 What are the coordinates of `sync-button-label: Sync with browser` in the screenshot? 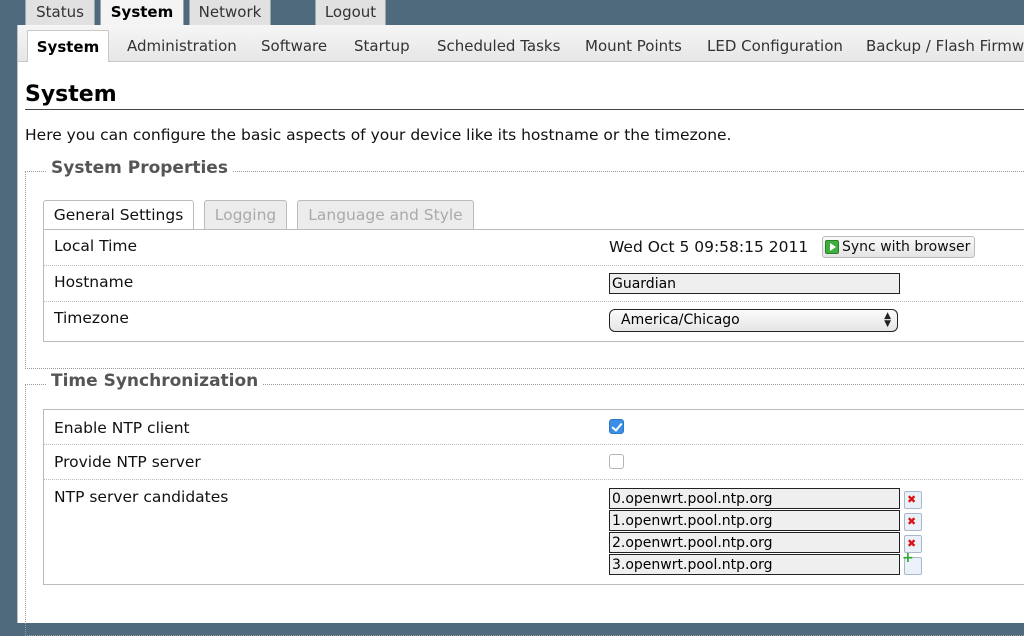 It's located at (906, 246).